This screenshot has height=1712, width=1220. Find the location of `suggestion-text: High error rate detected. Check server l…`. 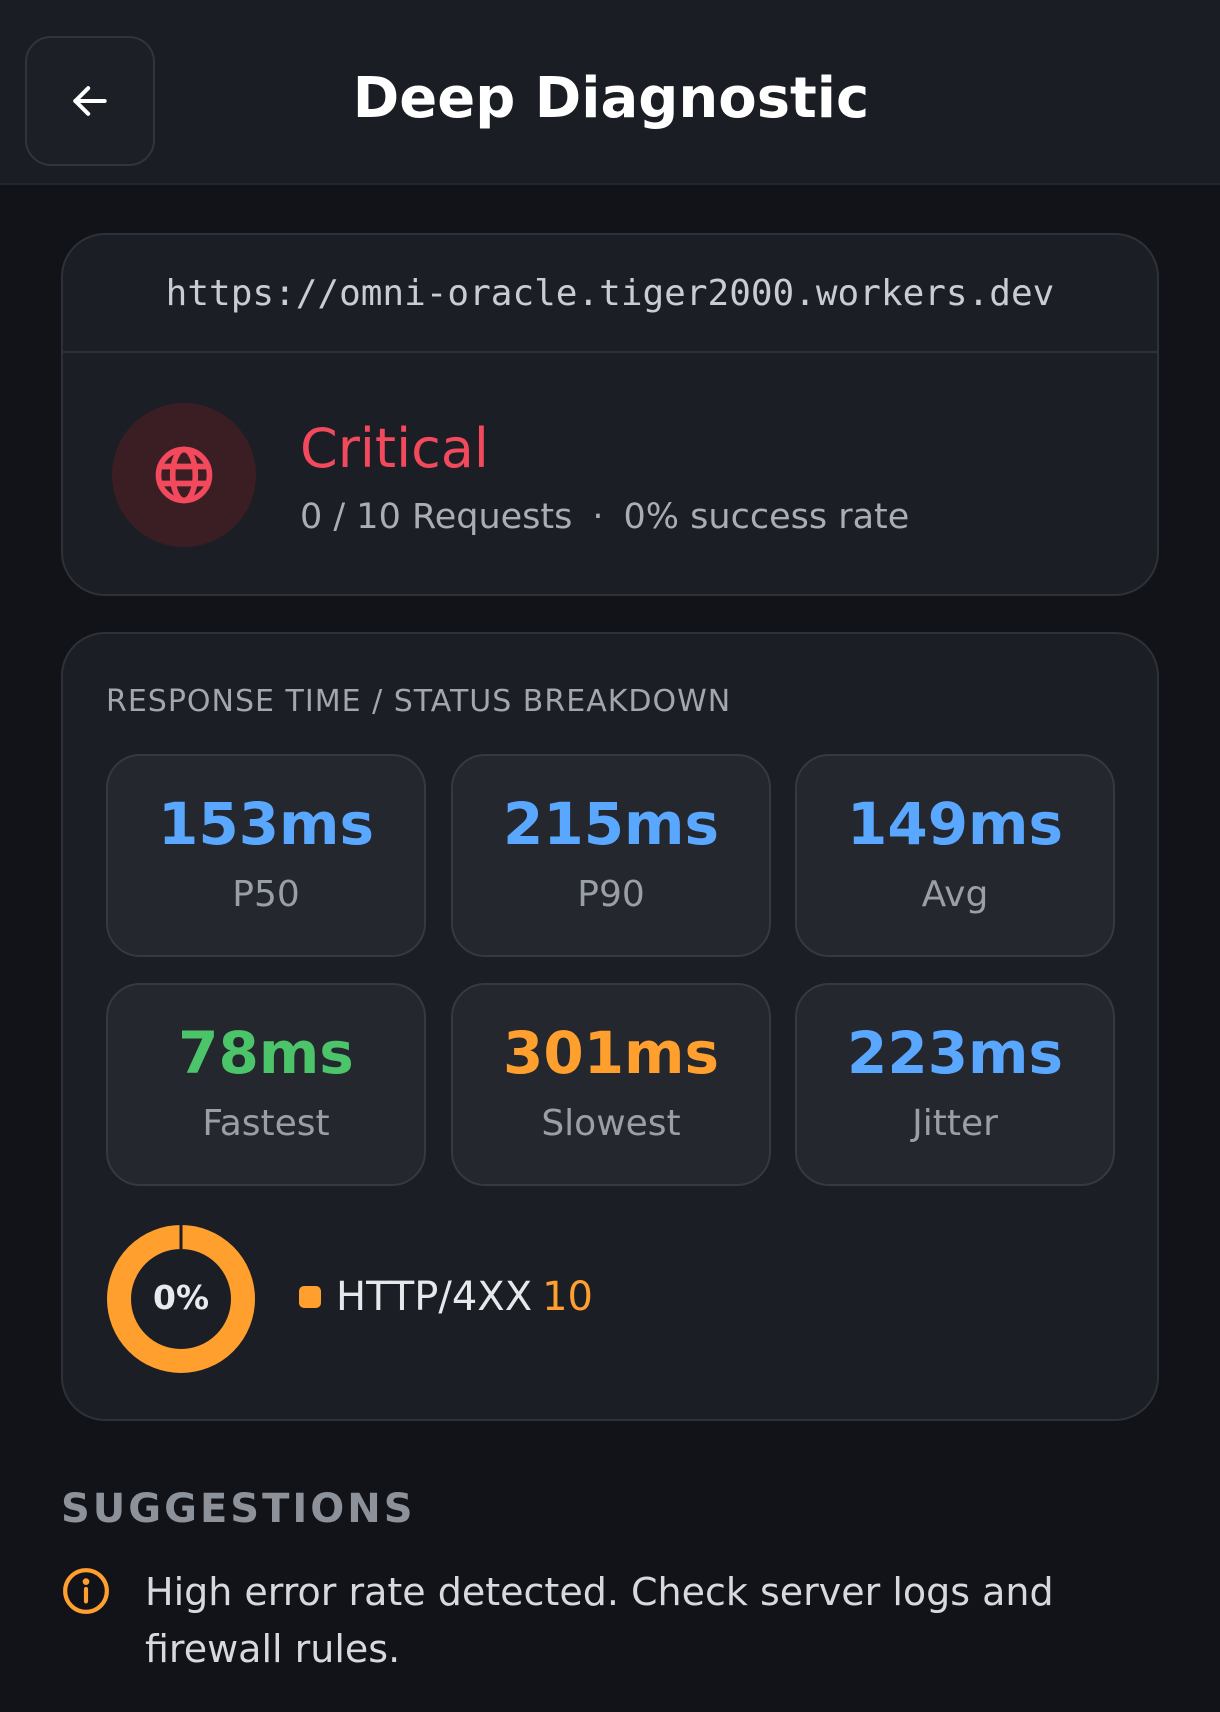

suggestion-text: High error rate detected. Check server l… is located at coordinates (599, 1620).